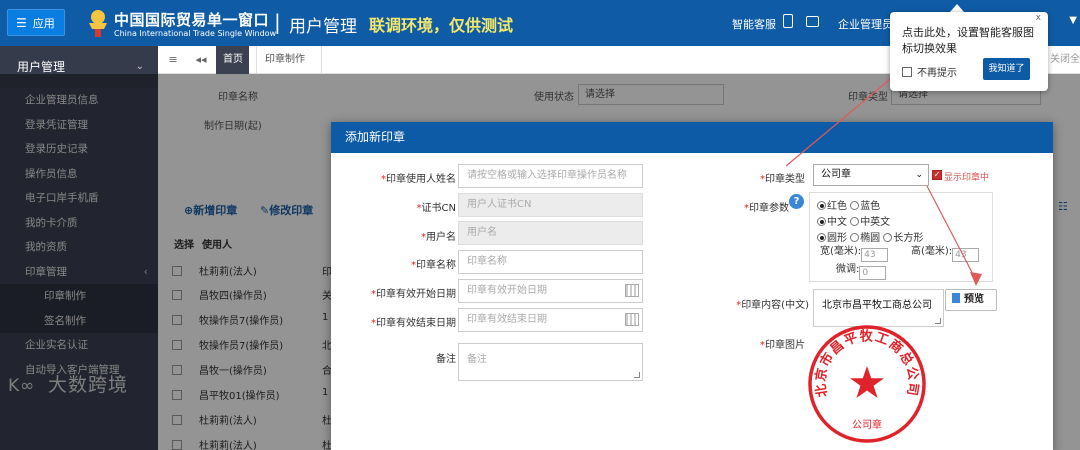  Describe the element at coordinates (956, 298) in the screenshot. I see `copy-icon` at that location.